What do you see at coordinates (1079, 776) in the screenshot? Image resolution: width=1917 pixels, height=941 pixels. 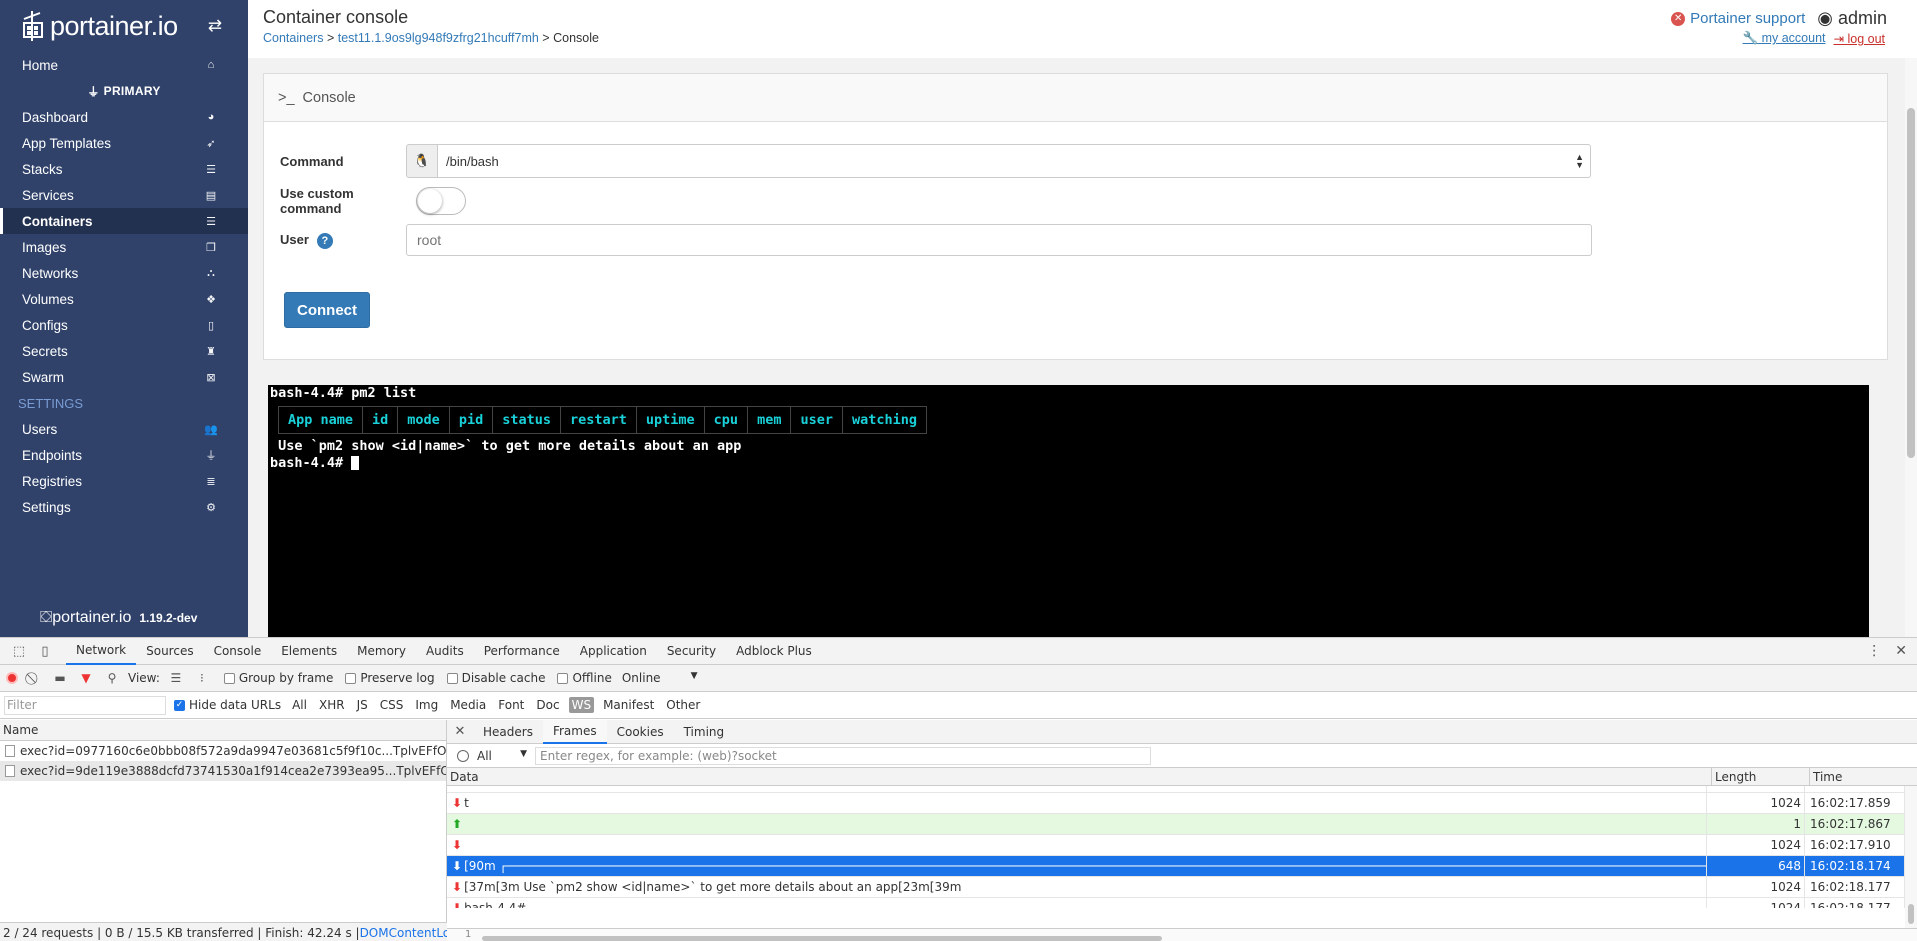 I see `data-column-header: Data` at bounding box center [1079, 776].